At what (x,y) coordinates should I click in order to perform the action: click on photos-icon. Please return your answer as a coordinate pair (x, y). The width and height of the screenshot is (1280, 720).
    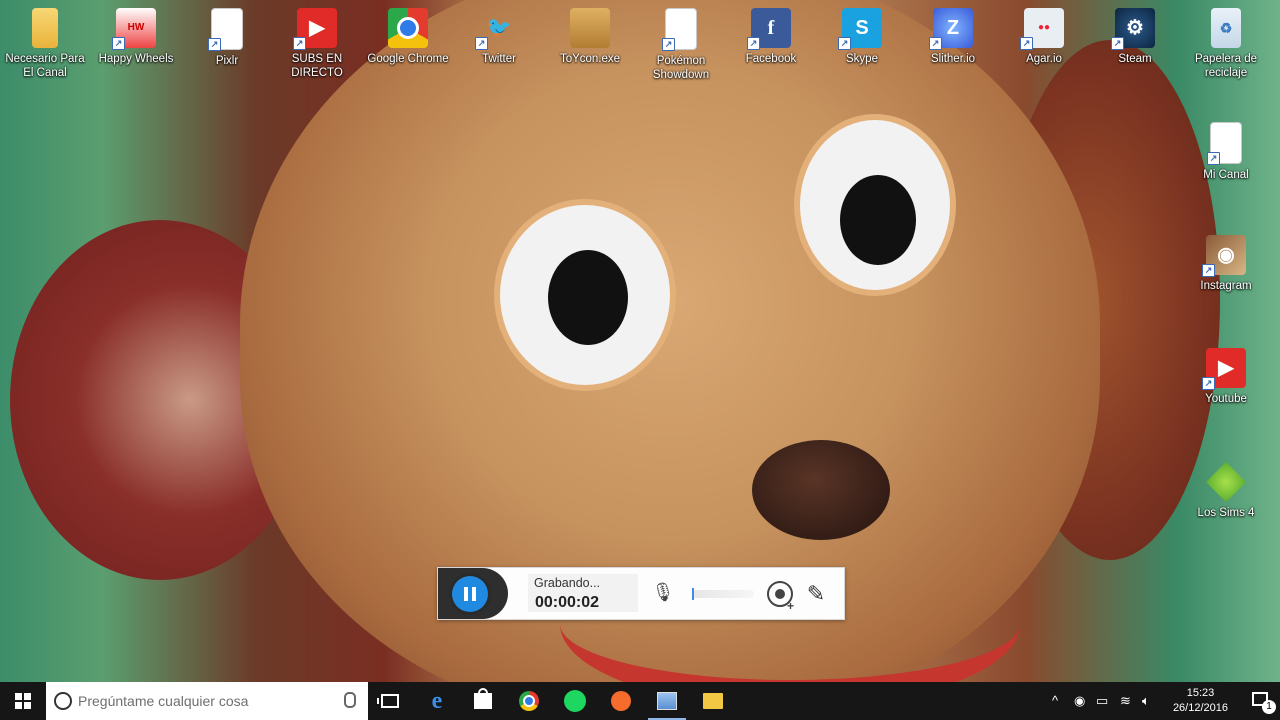
    Looking at the image, I should click on (667, 701).